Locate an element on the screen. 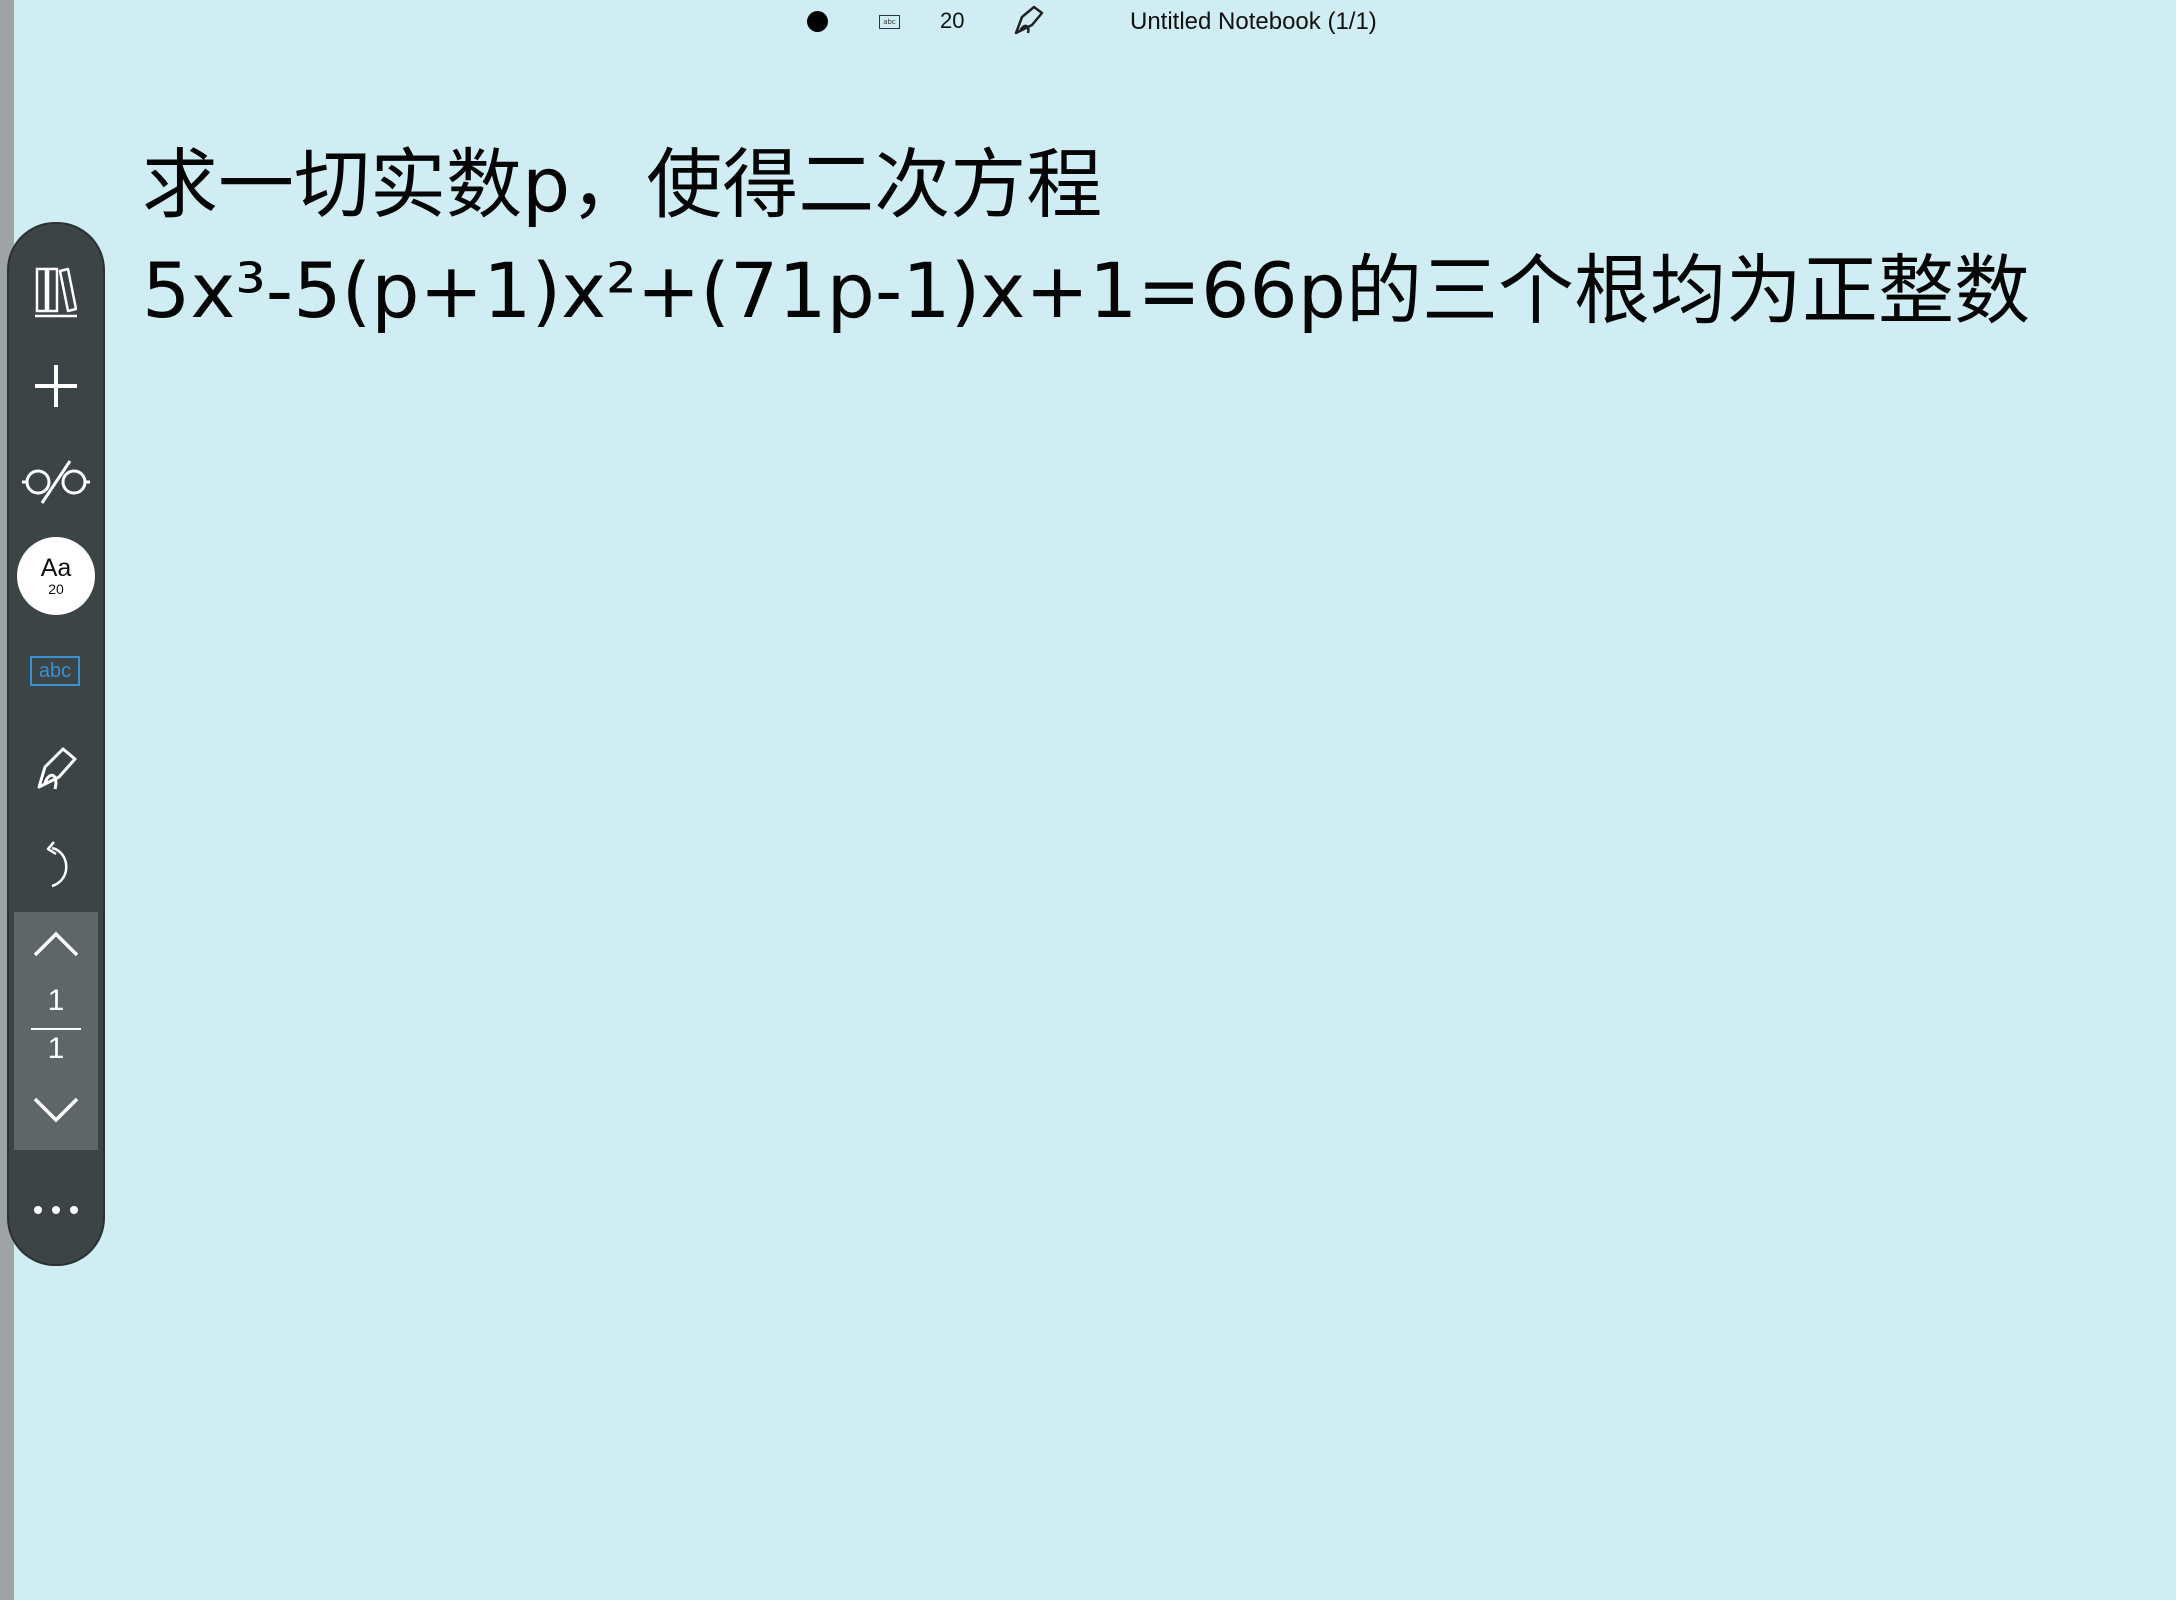 Image resolution: width=2176 pixels, height=1600 pixels. chevron-up-icon is located at coordinates (56, 944).